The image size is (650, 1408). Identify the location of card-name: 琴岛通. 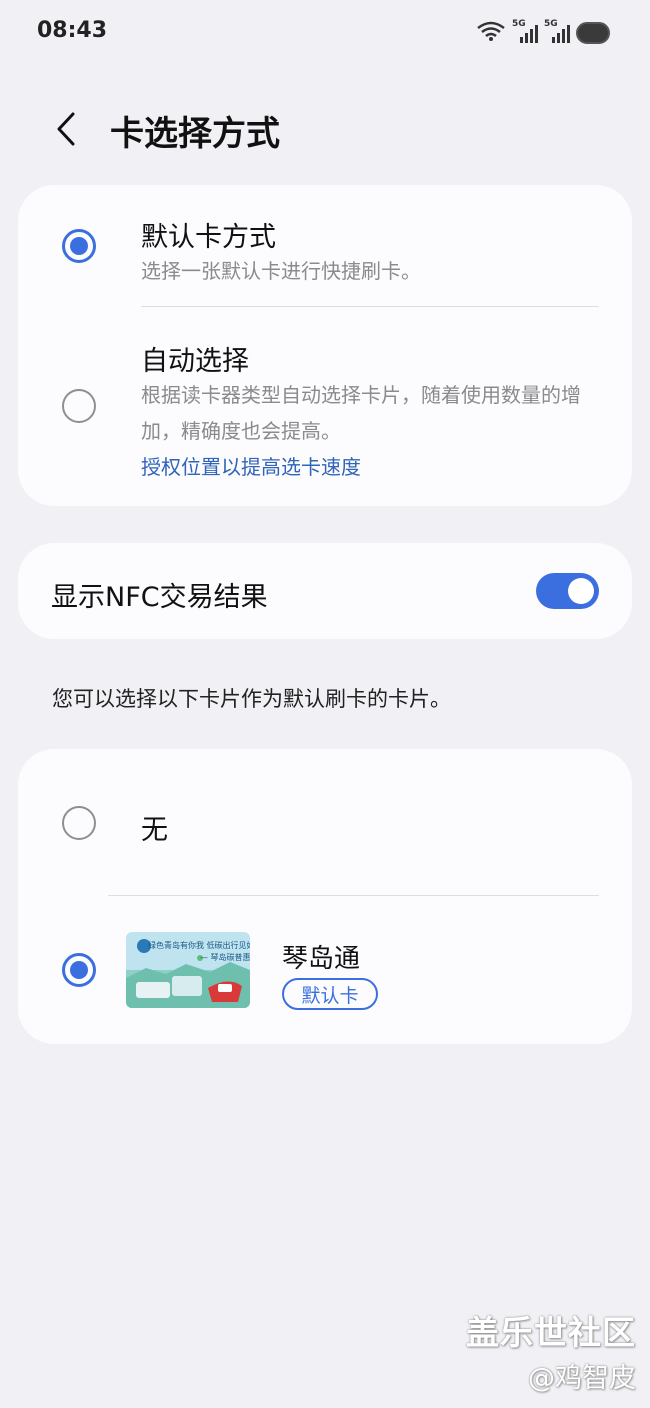
(321, 959).